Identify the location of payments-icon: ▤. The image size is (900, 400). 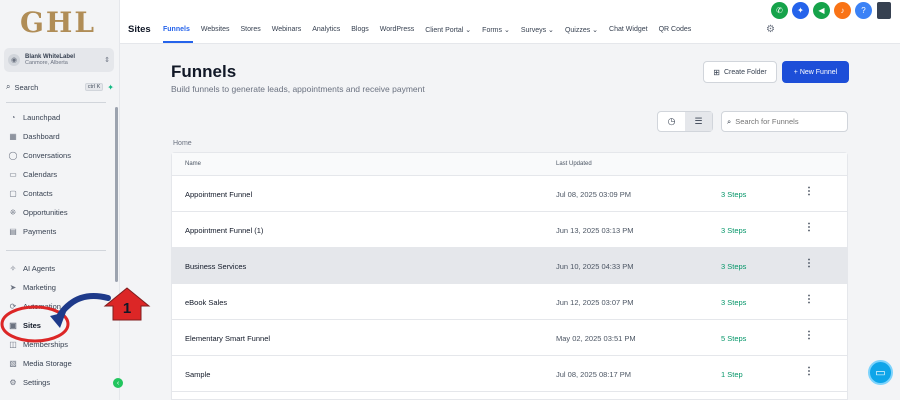
(13, 231).